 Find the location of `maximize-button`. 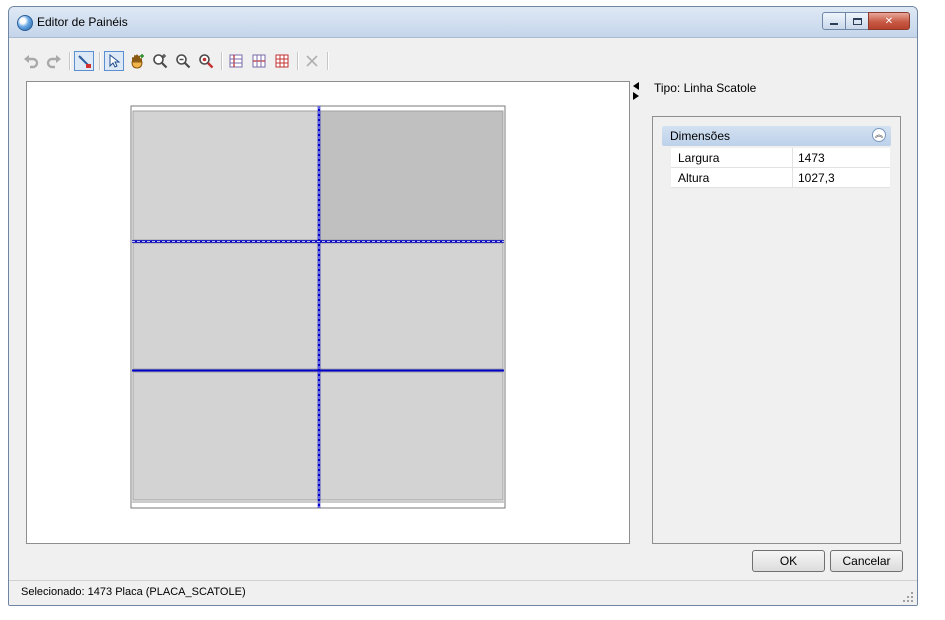

maximize-button is located at coordinates (857, 21).